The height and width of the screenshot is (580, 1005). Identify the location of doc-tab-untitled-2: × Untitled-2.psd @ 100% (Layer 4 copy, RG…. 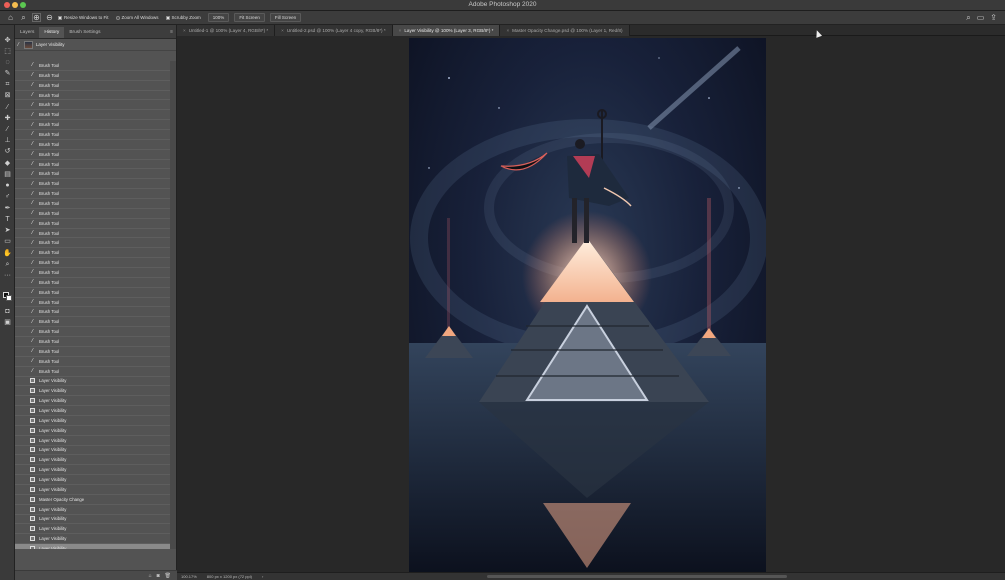
(334, 30).